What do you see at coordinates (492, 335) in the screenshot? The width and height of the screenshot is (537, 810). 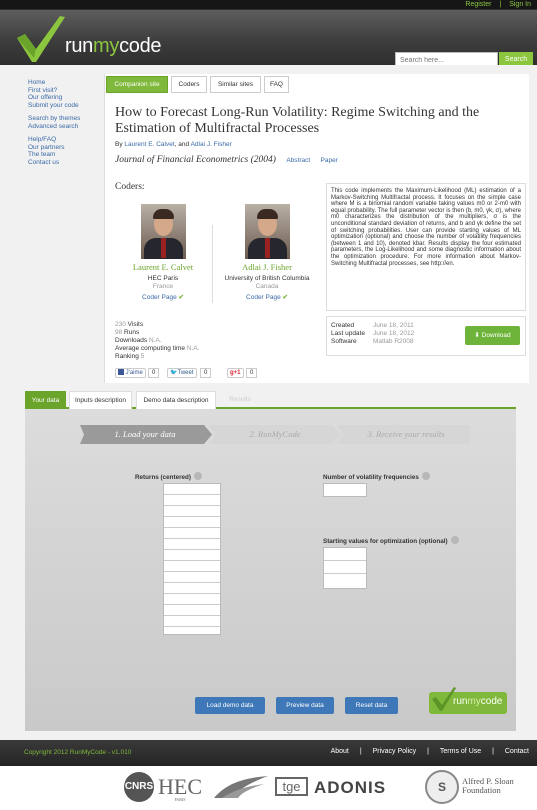 I see `download-button: ⬇ Download` at bounding box center [492, 335].